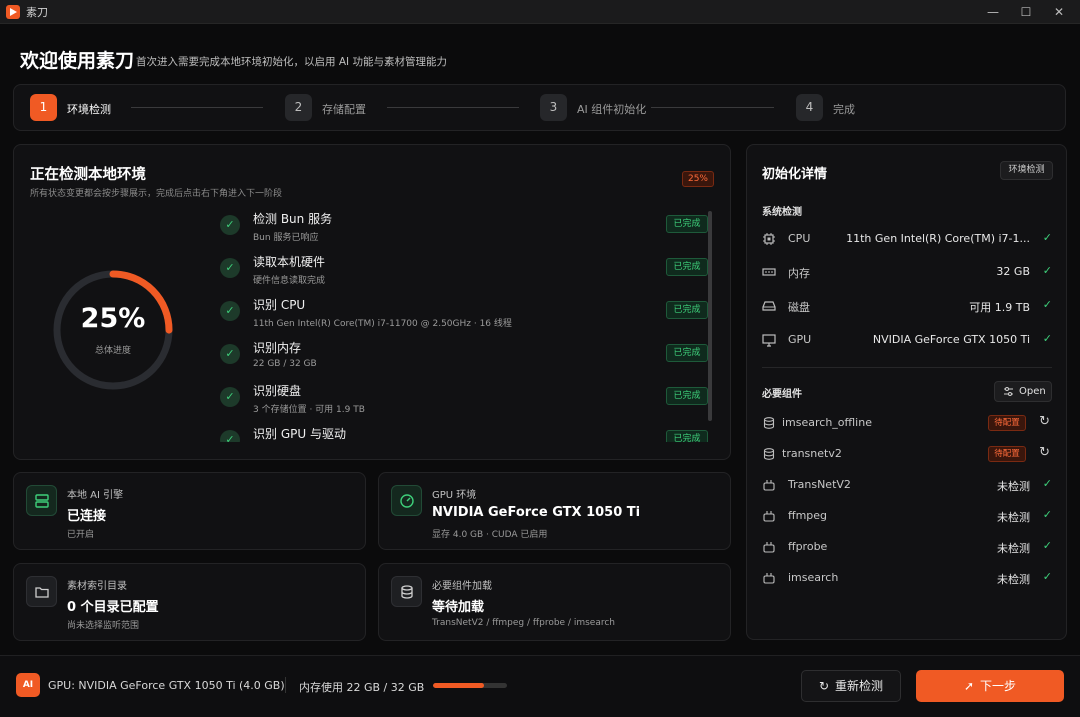 The width and height of the screenshot is (1080, 717). I want to click on sliders-icon, so click(1008, 391).